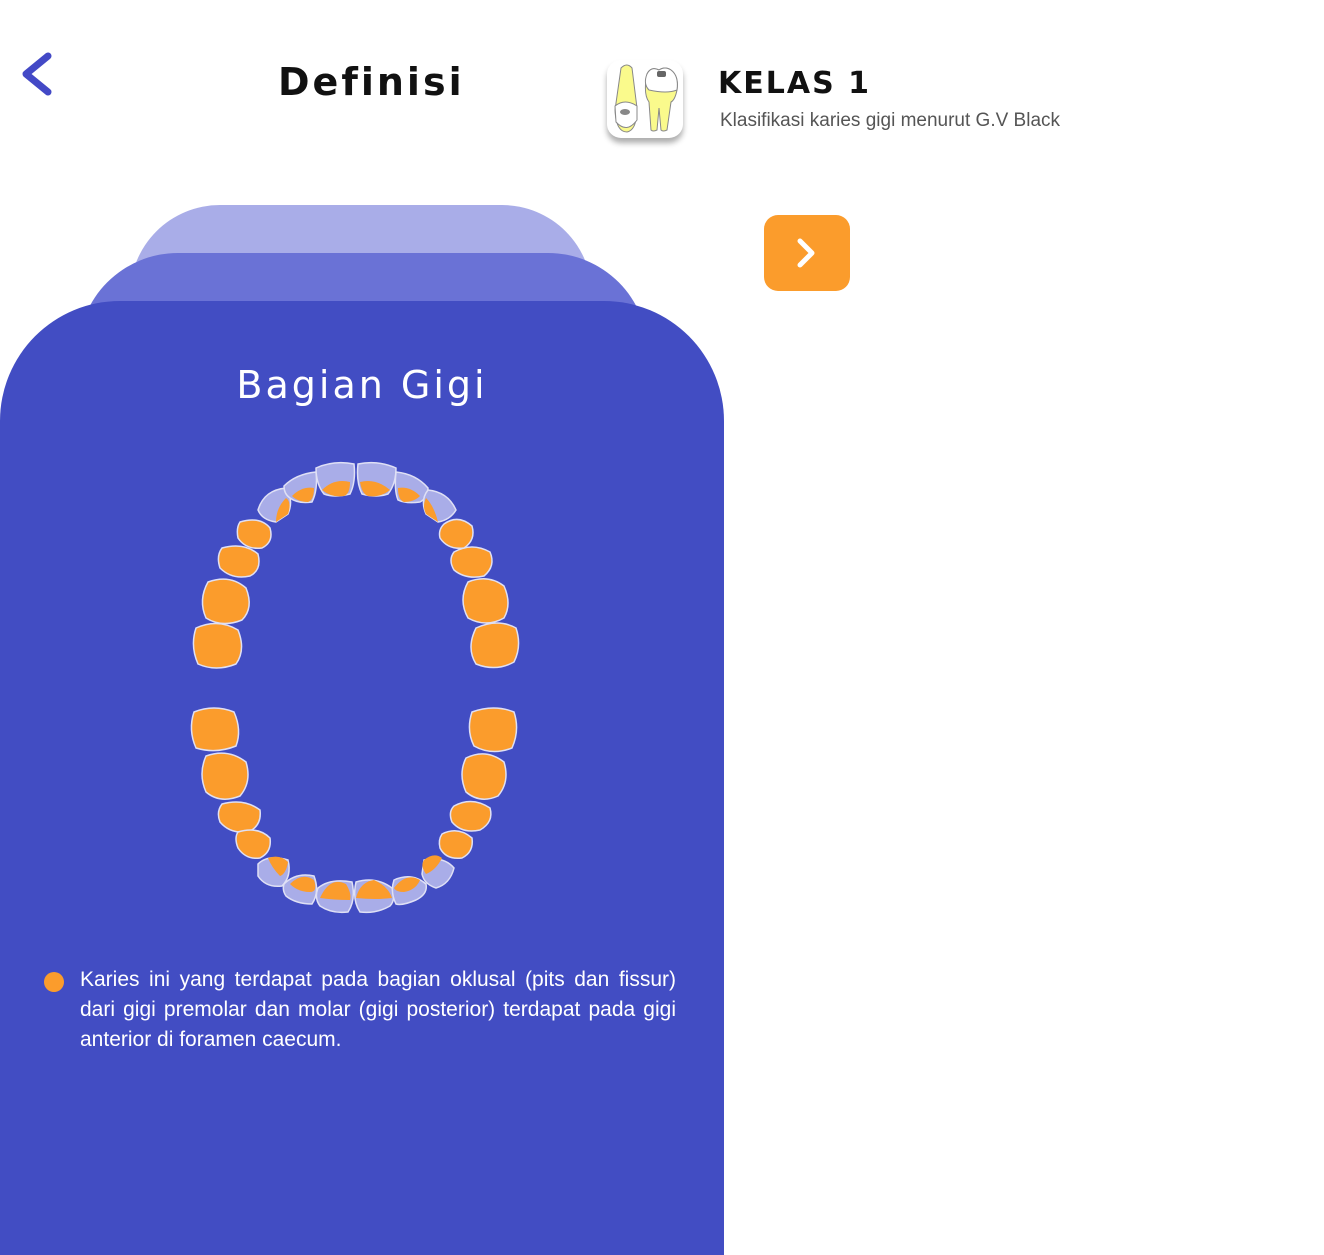 The width and height of the screenshot is (1324, 1255). Describe the element at coordinates (54, 982) in the screenshot. I see `bullet-dot` at that location.